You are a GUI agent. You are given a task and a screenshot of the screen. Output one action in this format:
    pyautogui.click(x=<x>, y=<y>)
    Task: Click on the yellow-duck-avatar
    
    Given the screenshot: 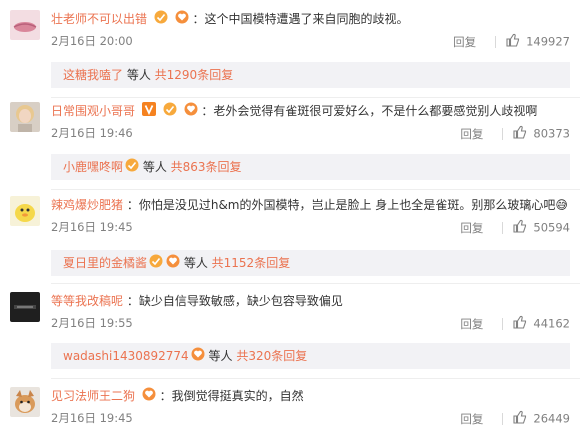 What is the action you would take?
    pyautogui.click(x=25, y=211)
    